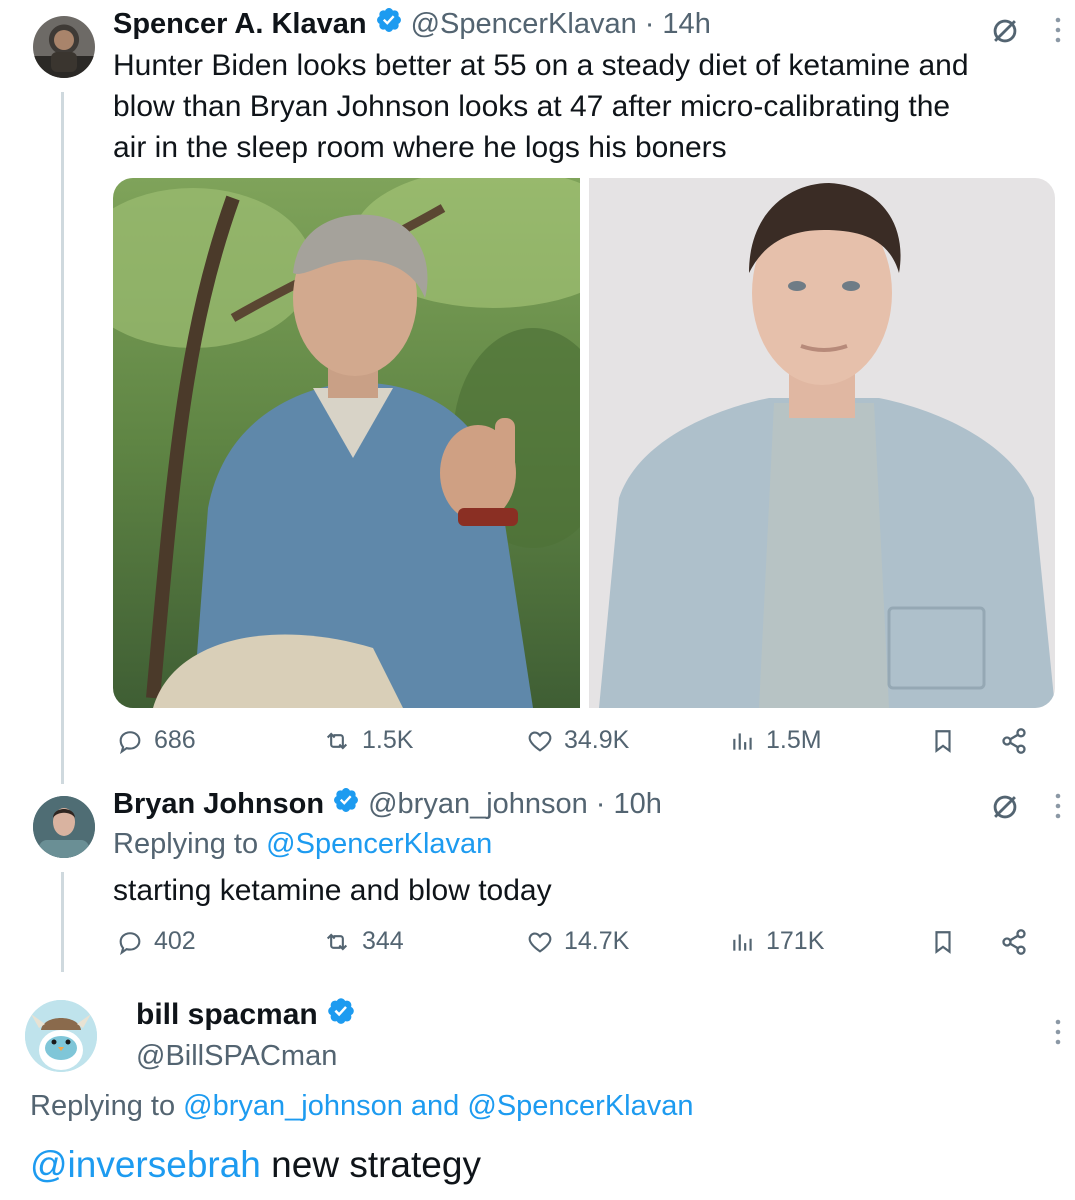  I want to click on timestamp: · 10h, so click(629, 804).